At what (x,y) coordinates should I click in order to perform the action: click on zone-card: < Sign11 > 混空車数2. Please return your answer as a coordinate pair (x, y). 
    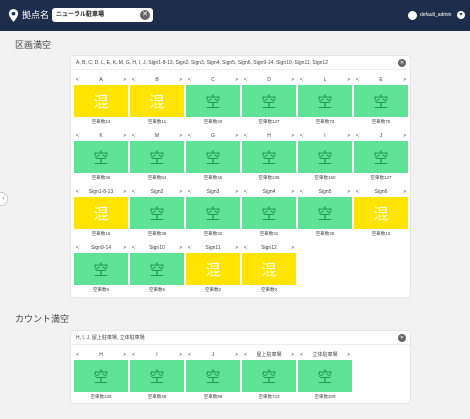
    Looking at the image, I should click on (213, 270).